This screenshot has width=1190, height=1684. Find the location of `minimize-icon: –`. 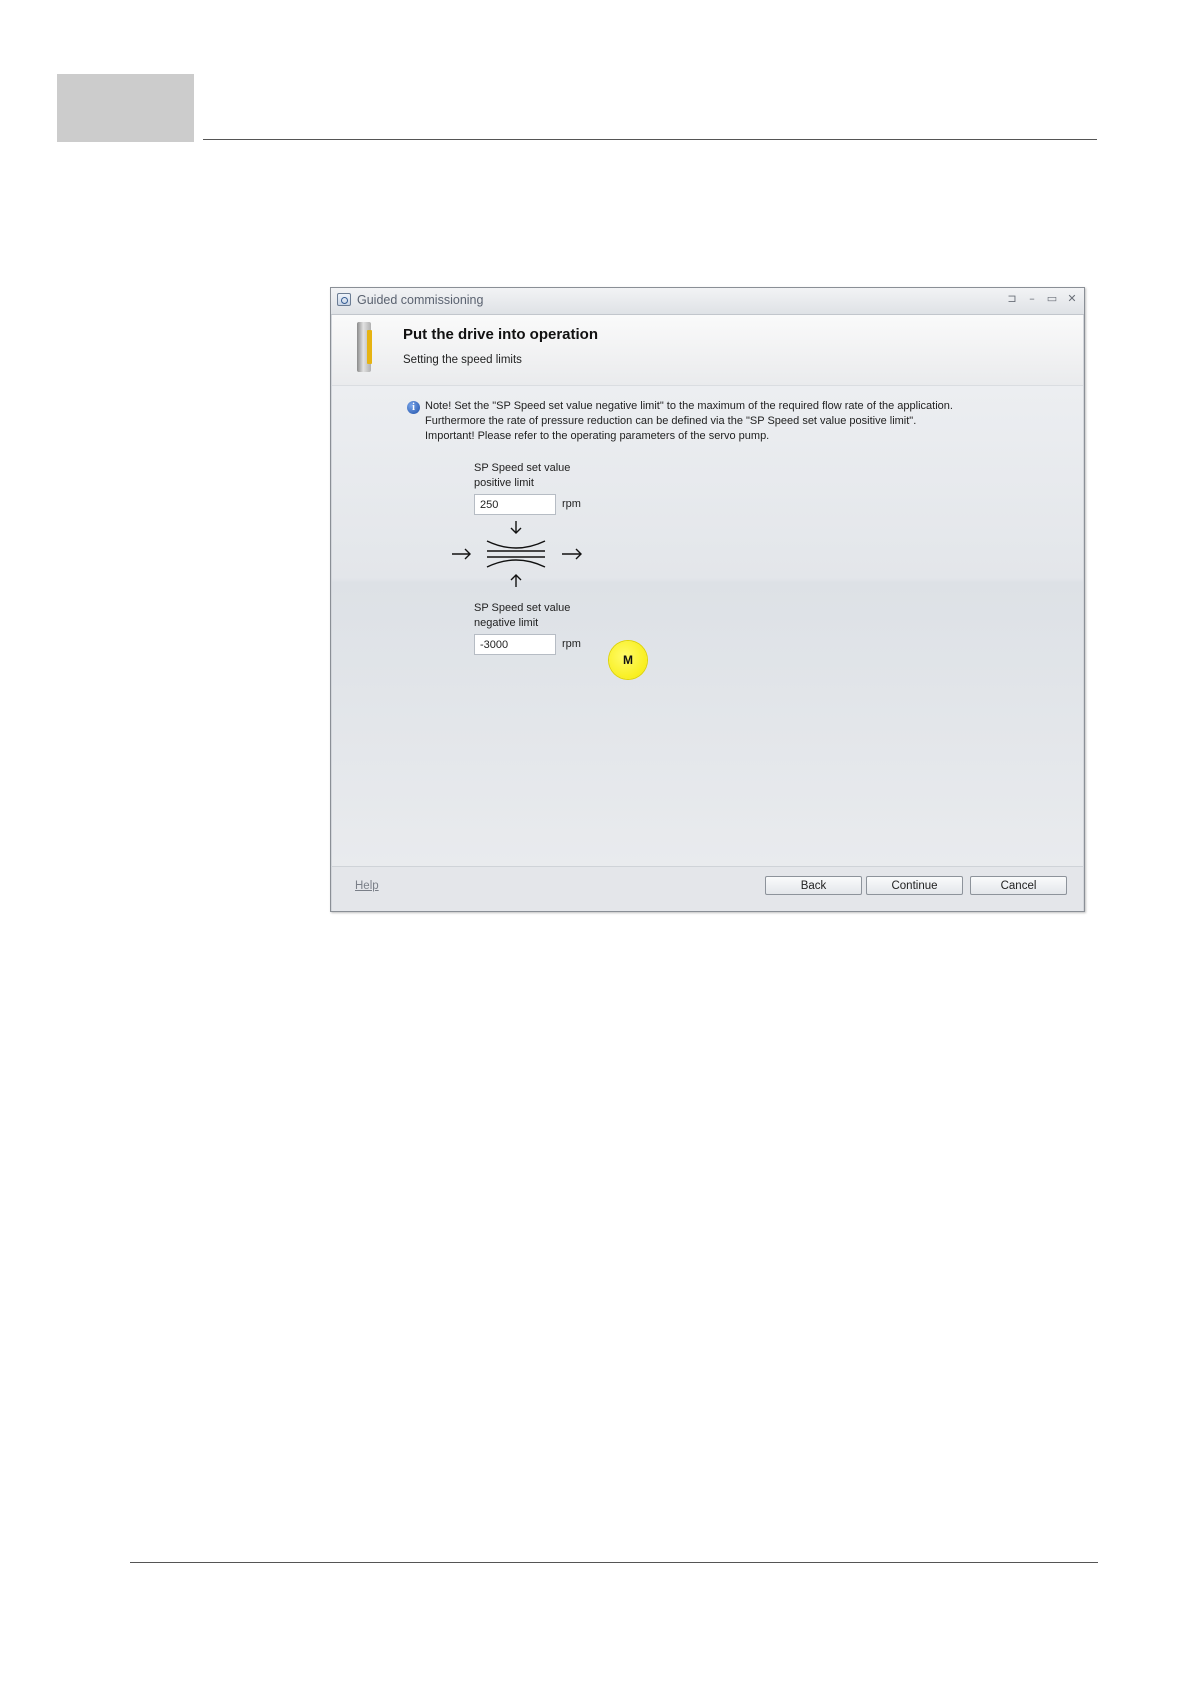

minimize-icon: – is located at coordinates (1032, 299).